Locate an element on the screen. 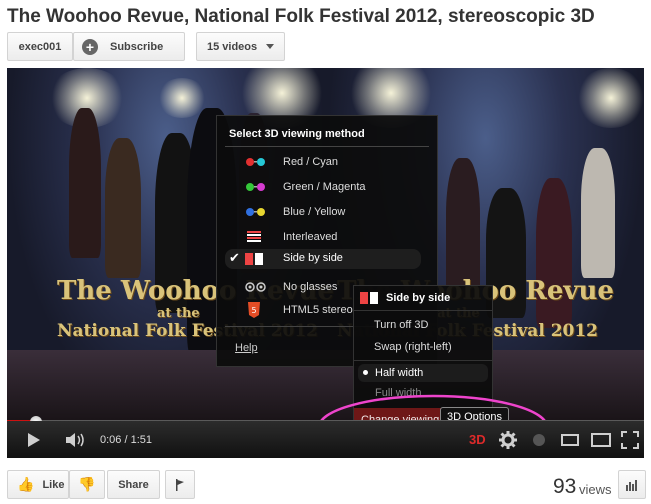  like-label: Like is located at coordinates (53, 484).